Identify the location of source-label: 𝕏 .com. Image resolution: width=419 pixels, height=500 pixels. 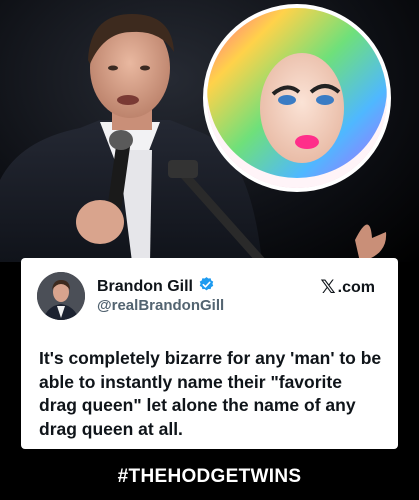
(347, 287).